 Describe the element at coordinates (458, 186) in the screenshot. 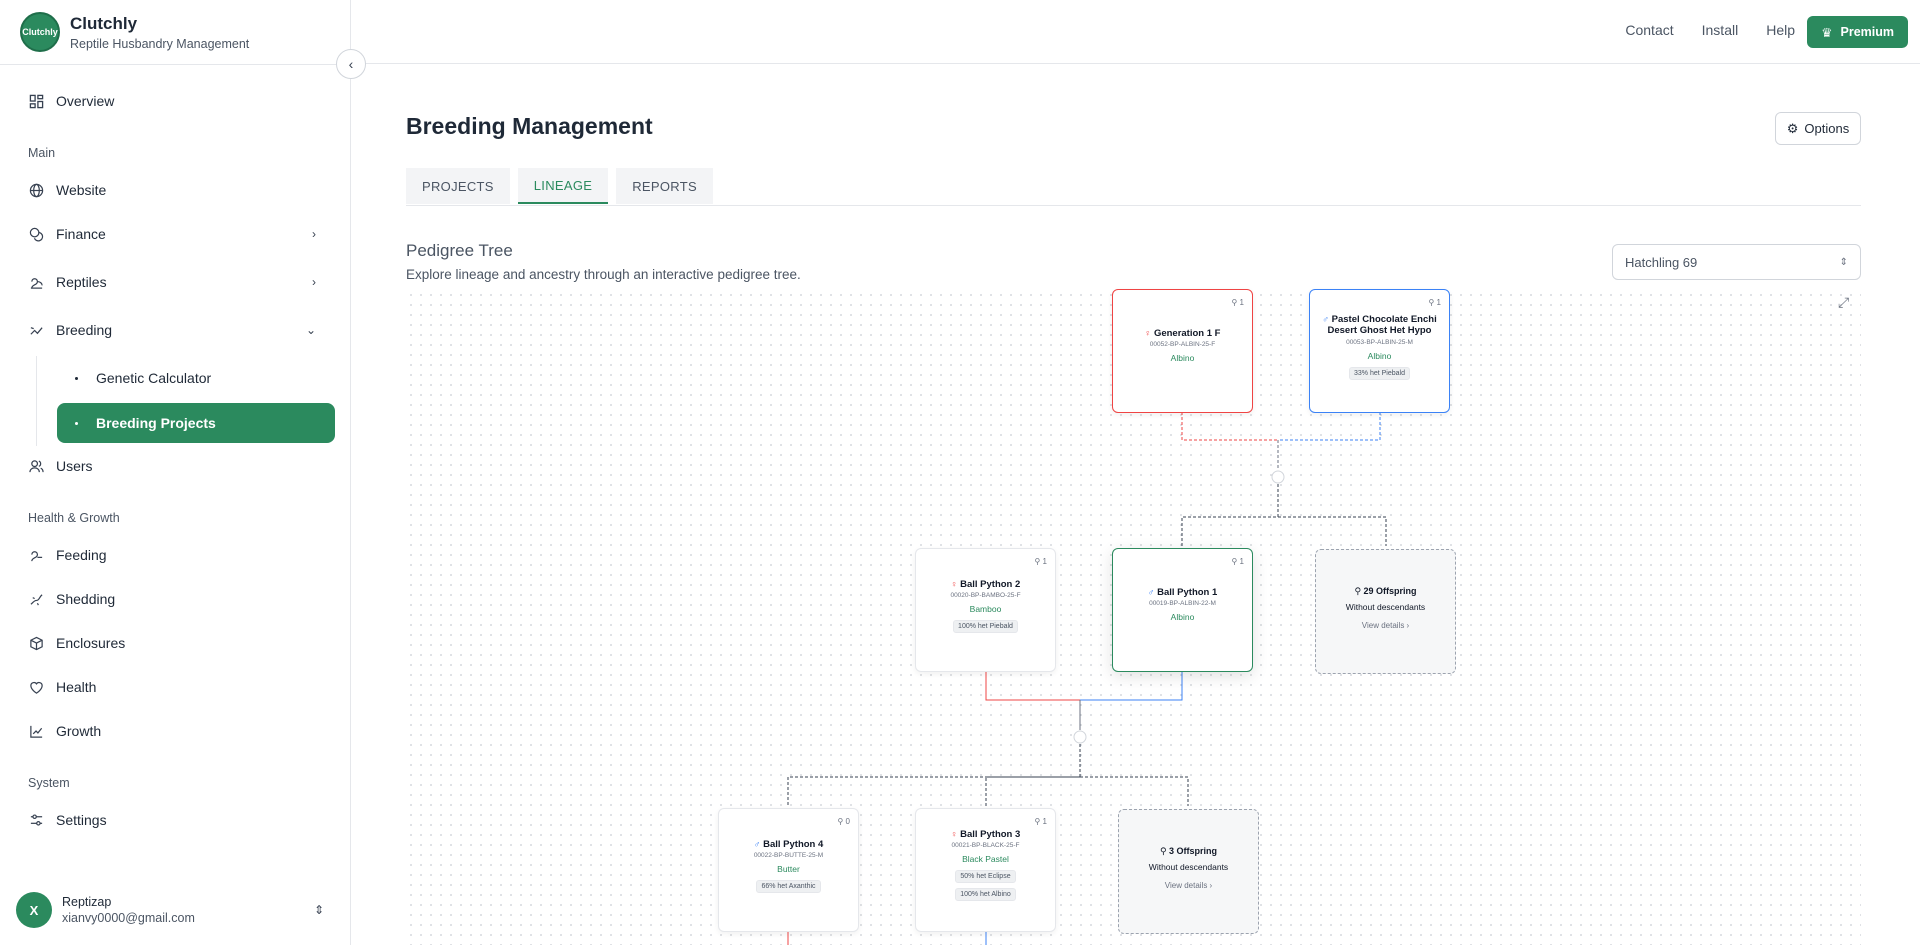

I see `tab-projects: PROJECTS` at that location.